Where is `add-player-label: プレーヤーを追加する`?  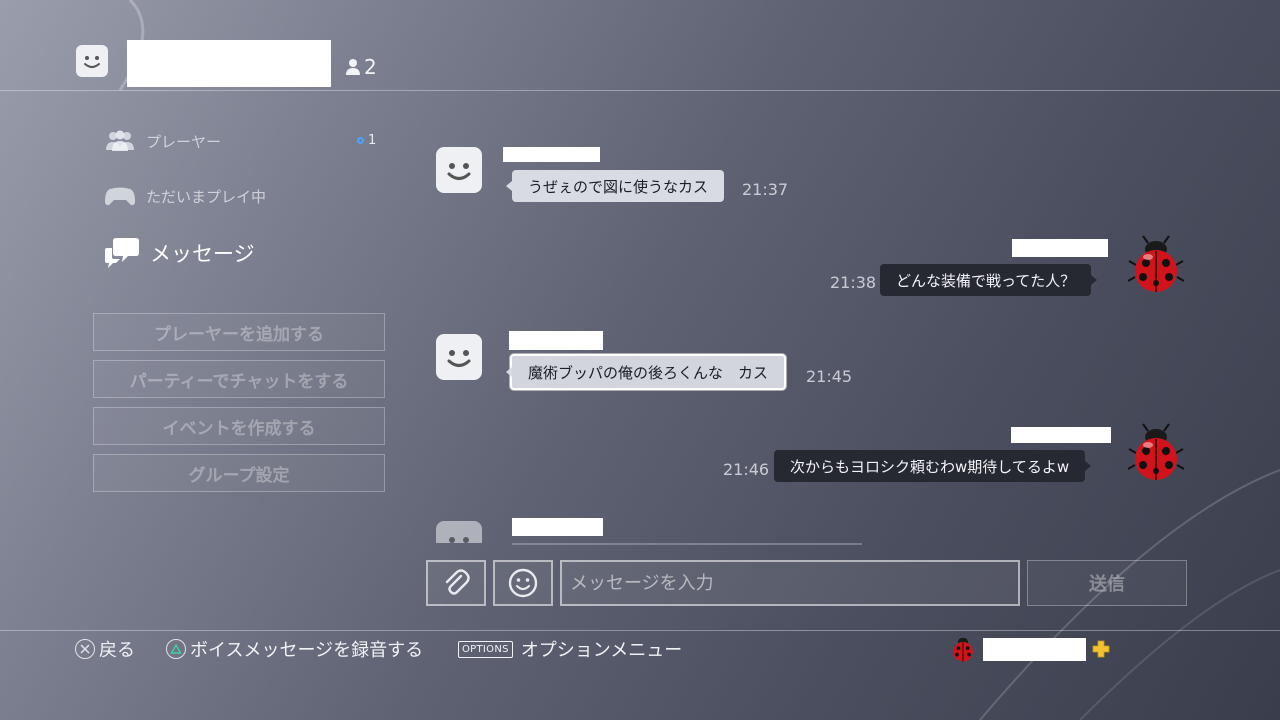 add-player-label: プレーヤーを追加する is located at coordinates (239, 334).